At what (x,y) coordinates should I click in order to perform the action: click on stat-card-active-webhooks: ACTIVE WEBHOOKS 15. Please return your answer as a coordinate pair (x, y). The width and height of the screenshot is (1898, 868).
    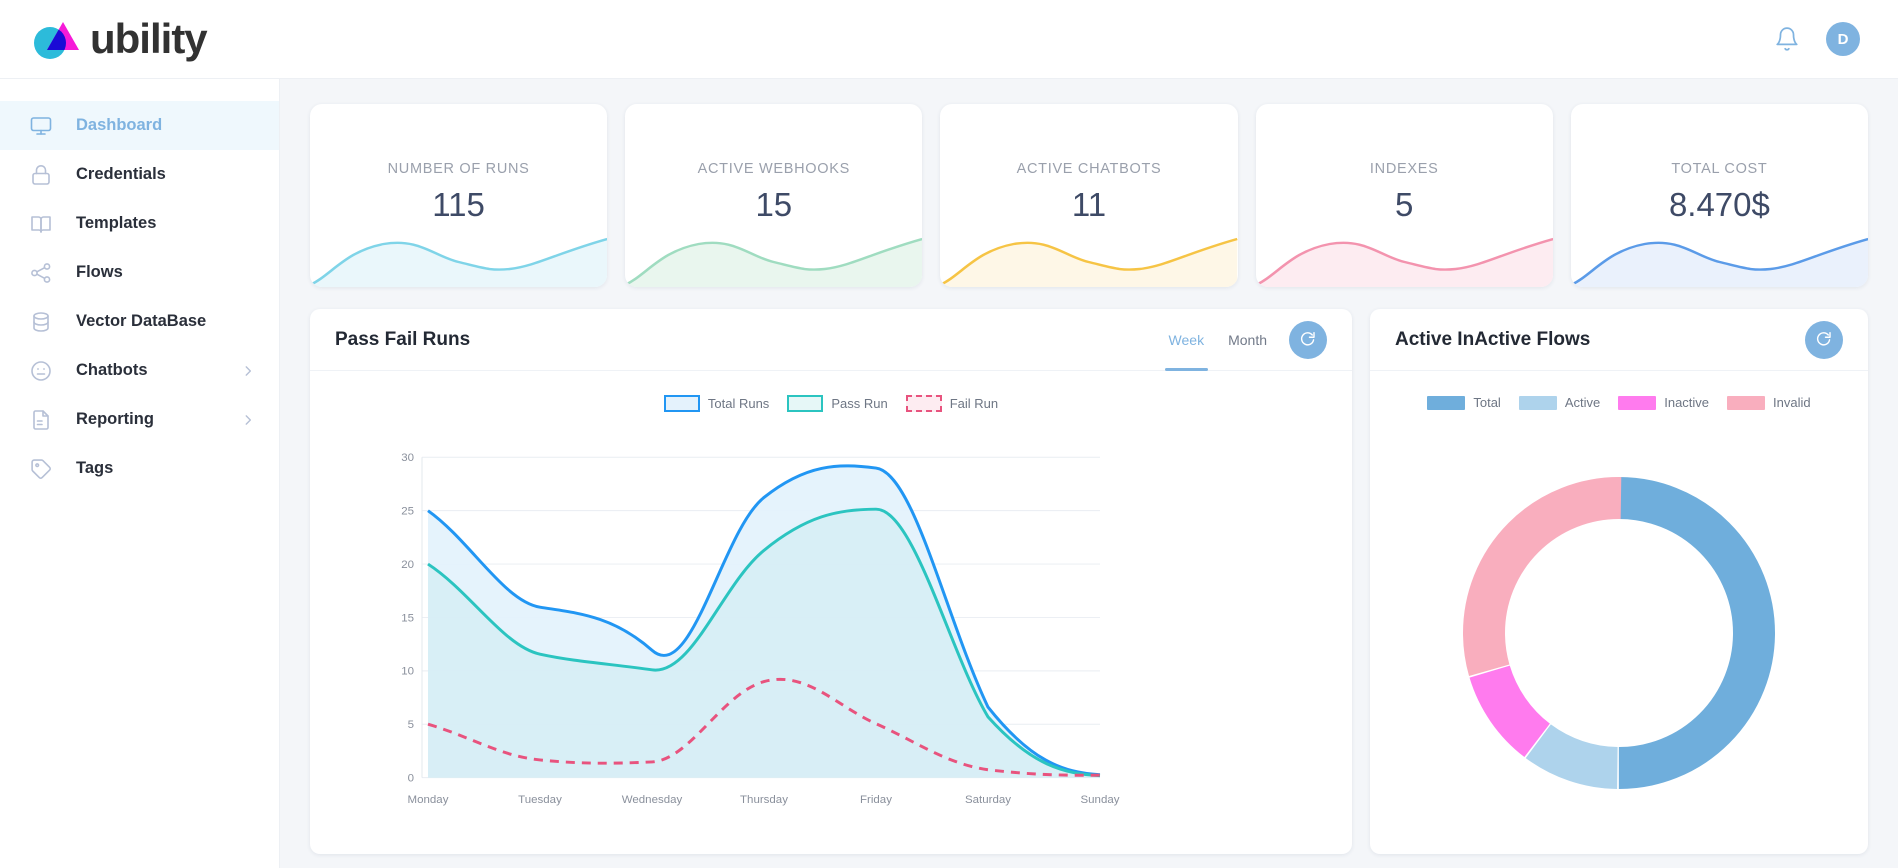
    Looking at the image, I should click on (774, 195).